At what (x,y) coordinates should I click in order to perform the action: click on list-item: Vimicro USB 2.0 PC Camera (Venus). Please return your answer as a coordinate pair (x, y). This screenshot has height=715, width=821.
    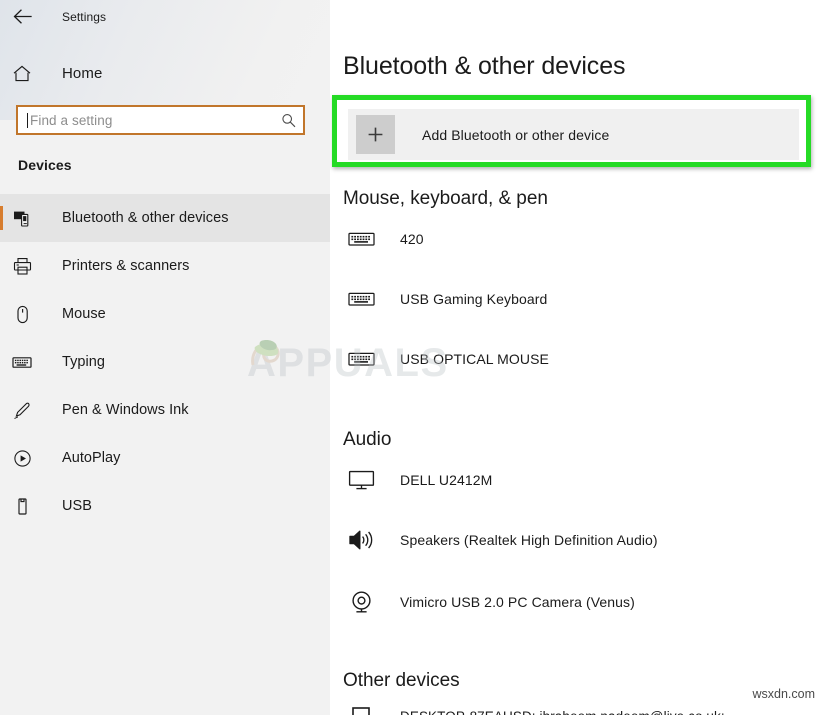
    Looking at the image, I should click on (489, 602).